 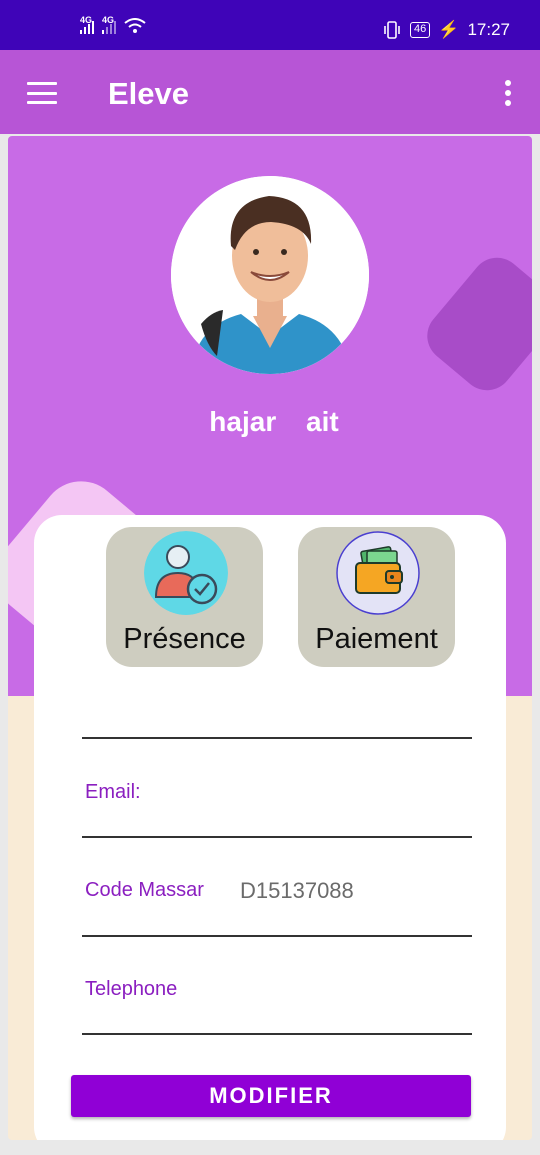 I want to click on app-bar: Eleve, so click(x=270, y=92).